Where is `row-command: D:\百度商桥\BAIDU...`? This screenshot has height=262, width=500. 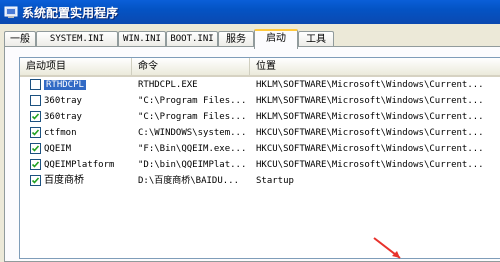 row-command: D:\百度商桥\BAIDU... is located at coordinates (189, 181).